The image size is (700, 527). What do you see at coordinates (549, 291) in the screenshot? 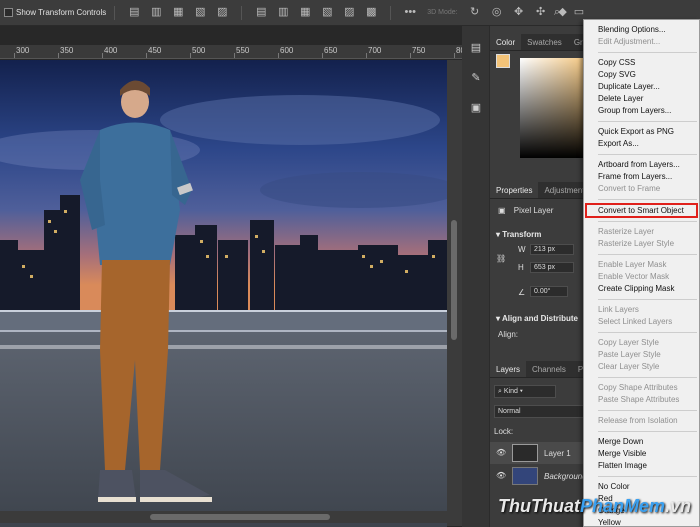
I see `angle-field: 0.00°` at bounding box center [549, 291].